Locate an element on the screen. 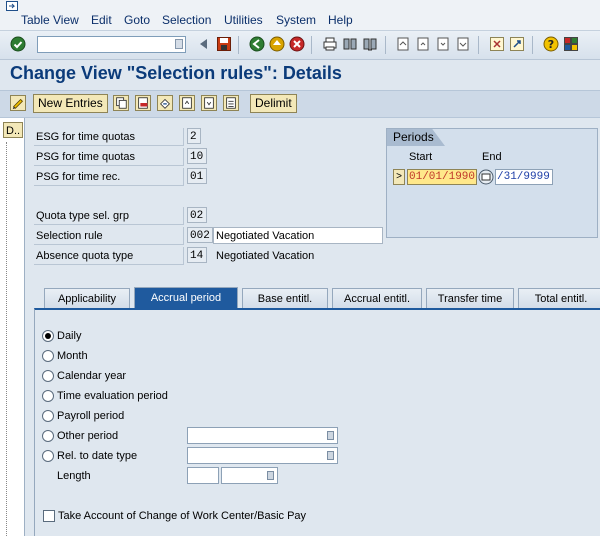  save-icon is located at coordinates (224, 44).